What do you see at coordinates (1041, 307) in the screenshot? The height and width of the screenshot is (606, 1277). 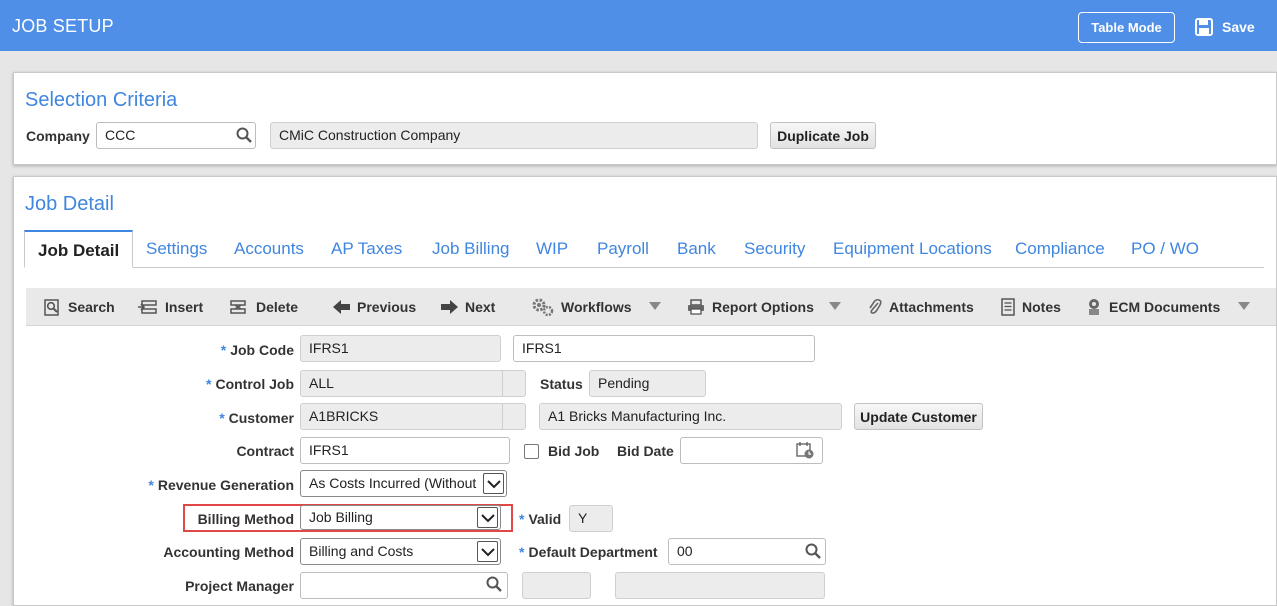 I see `notes-label: Notes` at bounding box center [1041, 307].